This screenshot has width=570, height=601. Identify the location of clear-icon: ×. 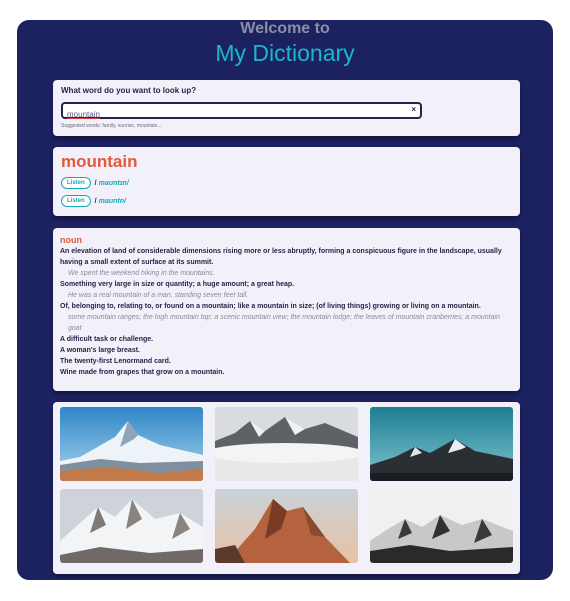
(413, 109).